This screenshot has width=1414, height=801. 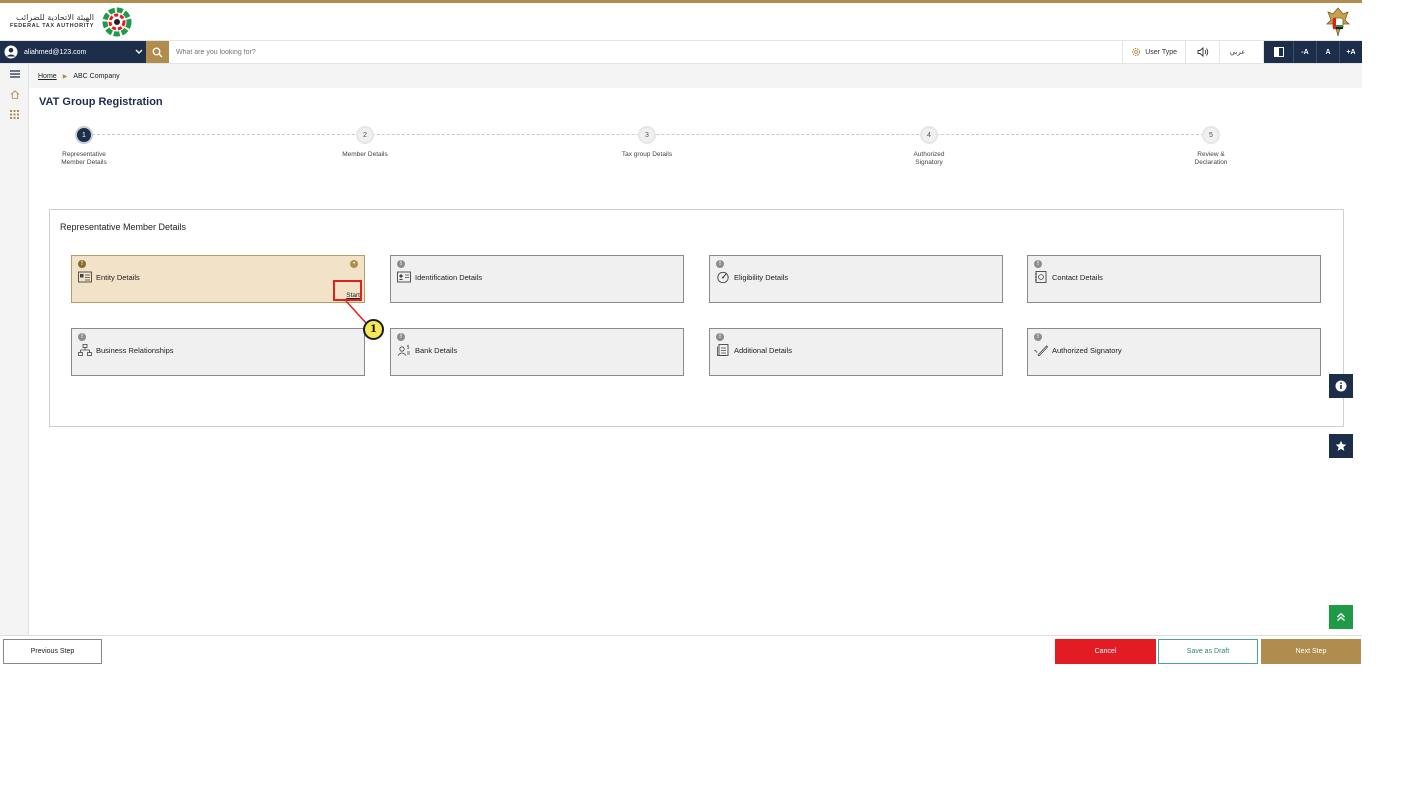 I want to click on step-4-label-line2: Signatory, so click(x=929, y=162).